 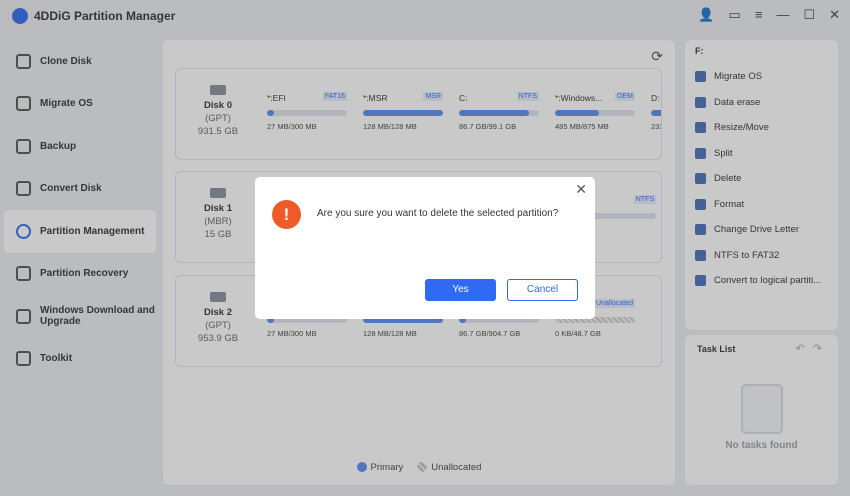 I want to click on cancel-button: Cancel, so click(x=542, y=290).